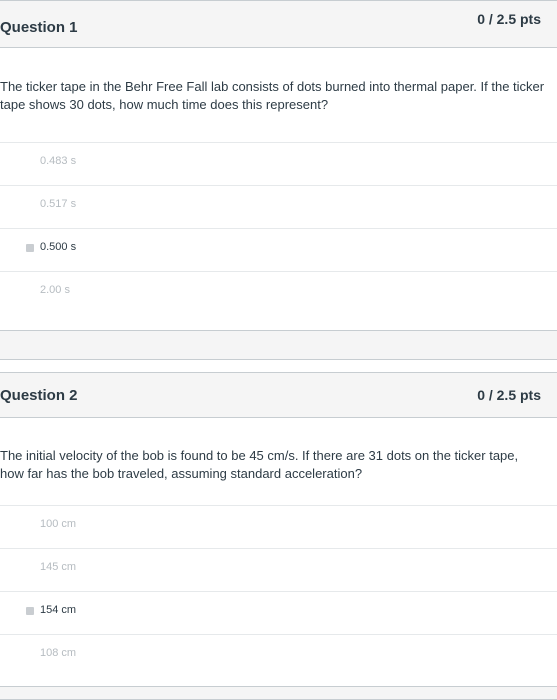  What do you see at coordinates (39, 27) in the screenshot?
I see `question-1-title: Question 1` at bounding box center [39, 27].